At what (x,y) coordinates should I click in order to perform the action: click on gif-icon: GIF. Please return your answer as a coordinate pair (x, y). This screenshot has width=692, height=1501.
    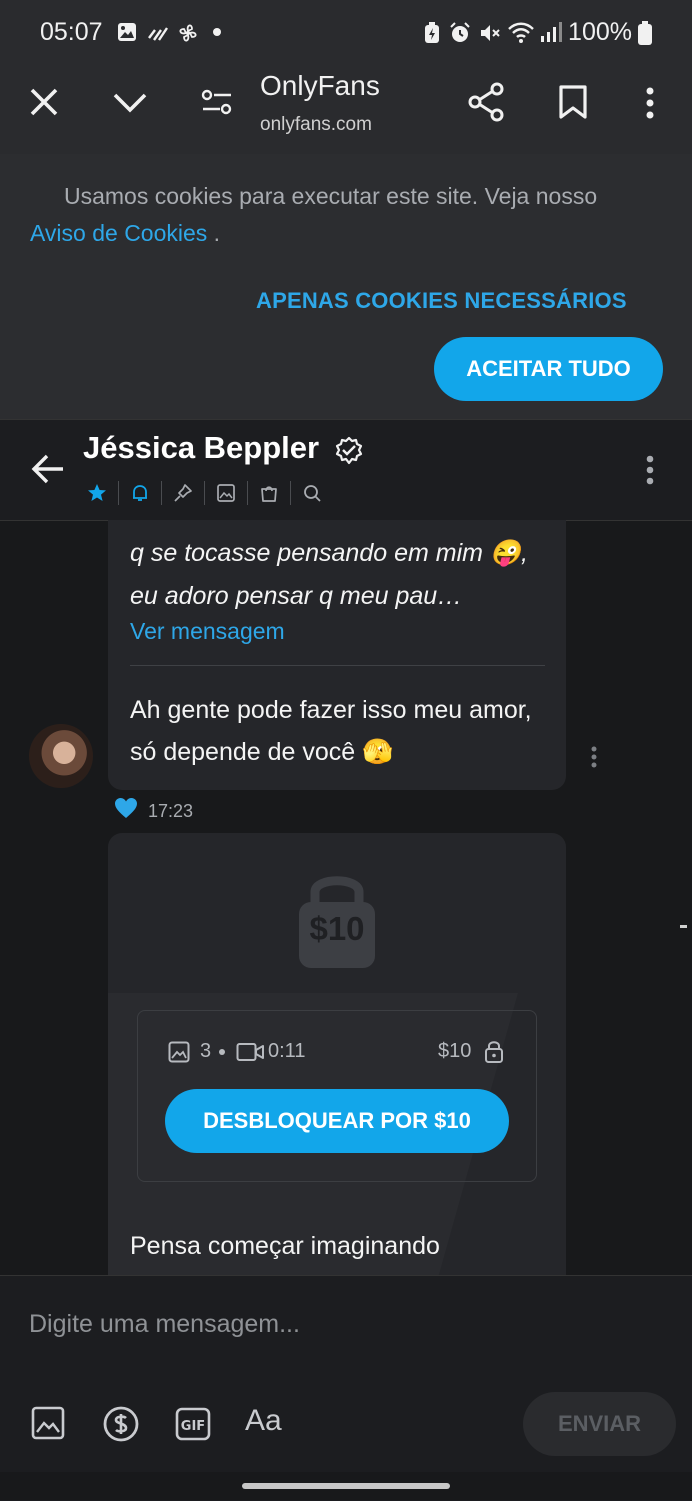
    Looking at the image, I should click on (193, 1424).